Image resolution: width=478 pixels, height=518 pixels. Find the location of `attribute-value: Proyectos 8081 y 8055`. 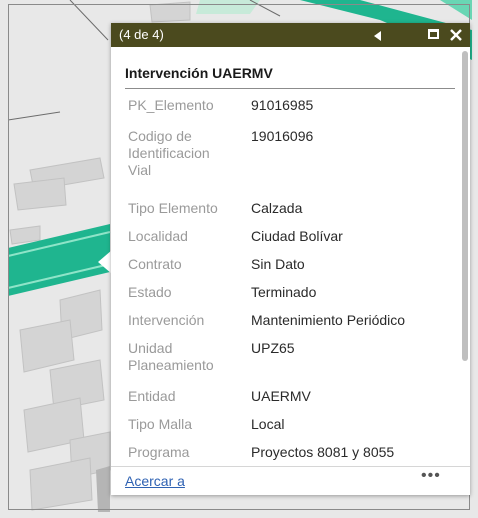

attribute-value: Proyectos 8081 y 8055 is located at coordinates (323, 452).